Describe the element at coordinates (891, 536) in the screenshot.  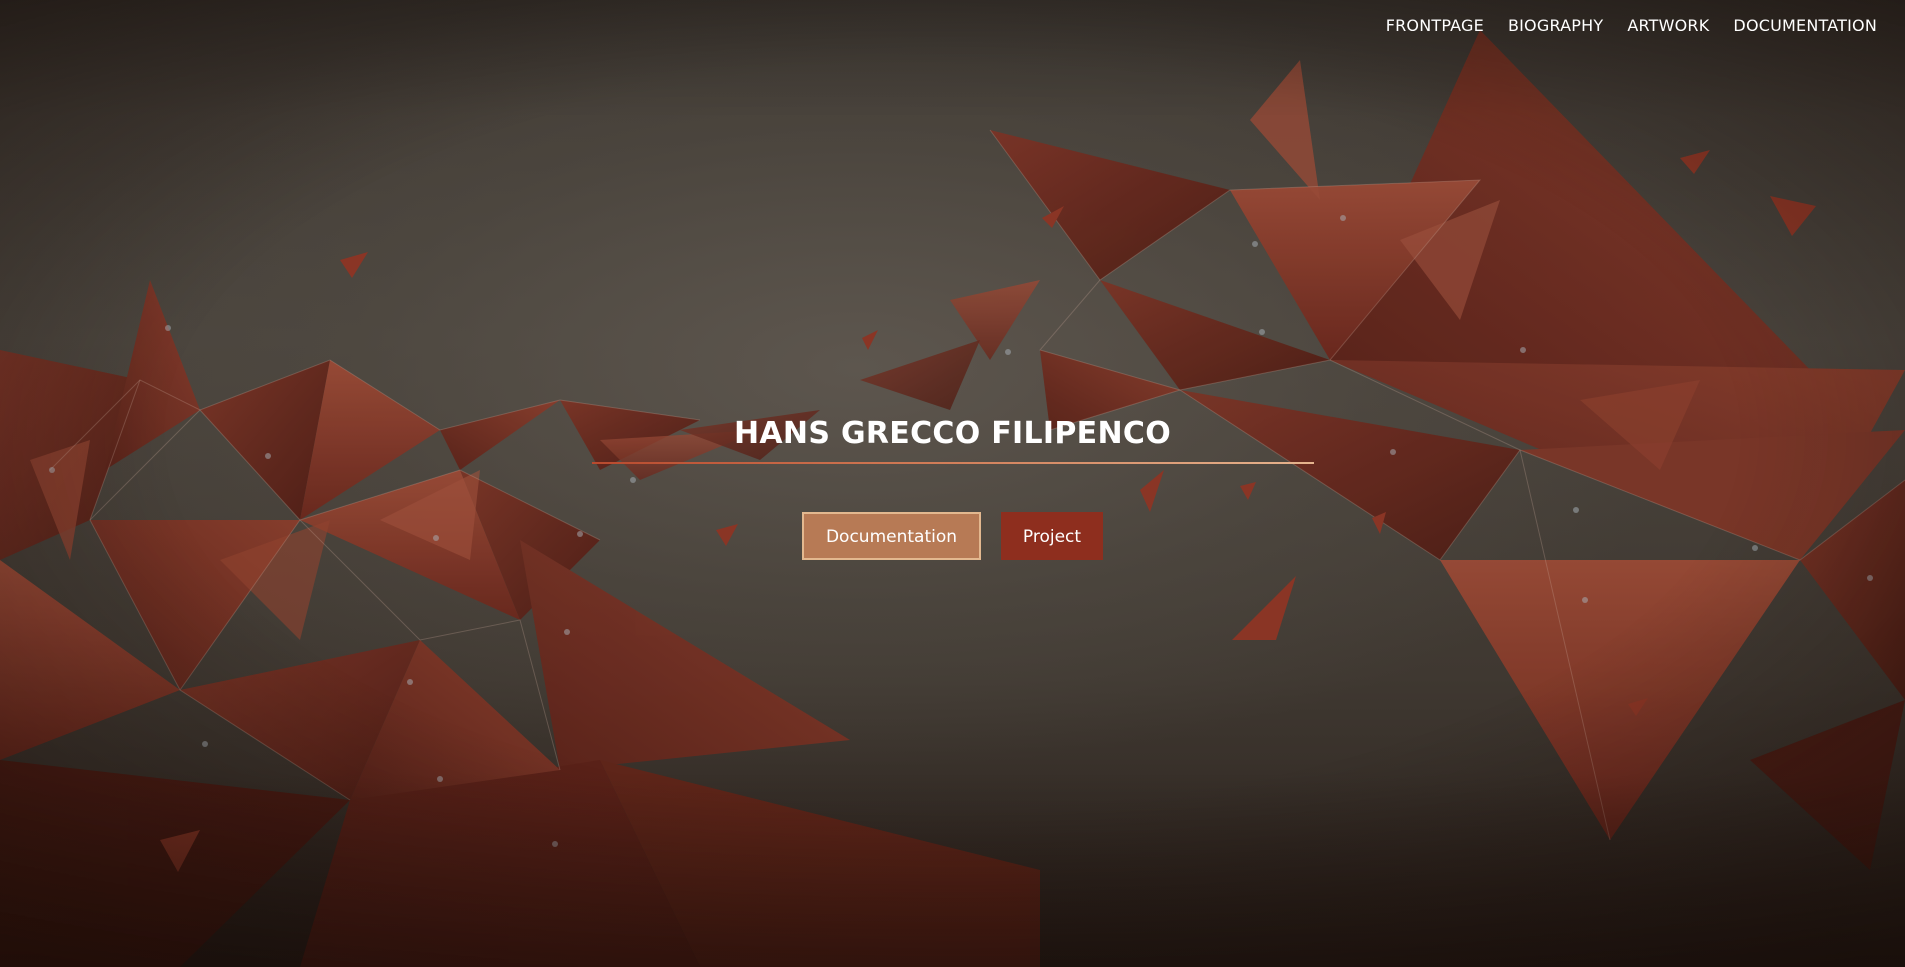
I see `documentation-button: Documentation` at that location.